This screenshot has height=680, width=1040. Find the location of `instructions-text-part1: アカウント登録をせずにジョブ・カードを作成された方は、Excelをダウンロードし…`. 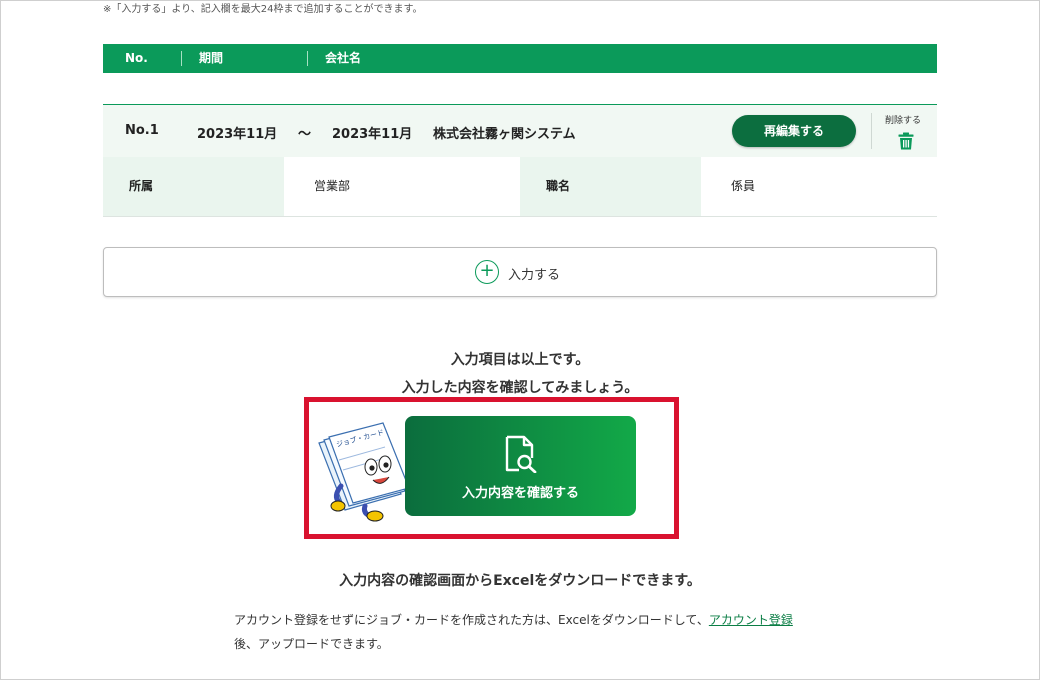

instructions-text-part1: アカウント登録をせずにジョブ・カードを作成された方は、Excelをダウンロードし… is located at coordinates (471, 620).